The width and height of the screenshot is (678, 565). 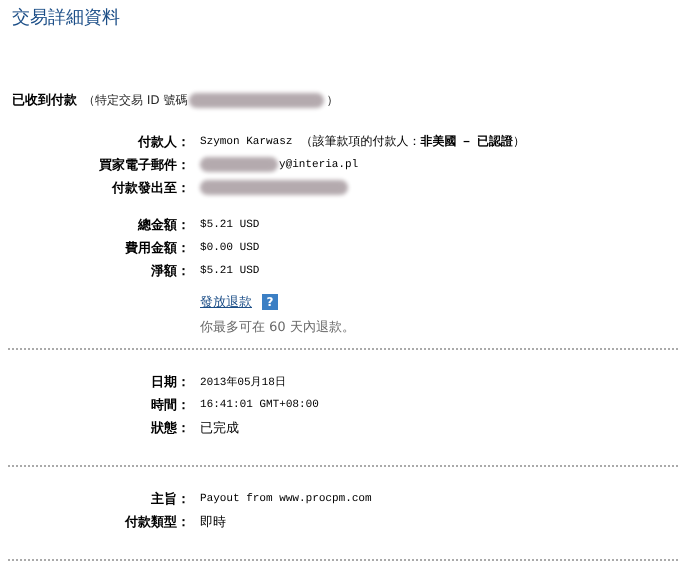 What do you see at coordinates (144, 165) in the screenshot?
I see `field-label: 買家電子郵件：` at bounding box center [144, 165].